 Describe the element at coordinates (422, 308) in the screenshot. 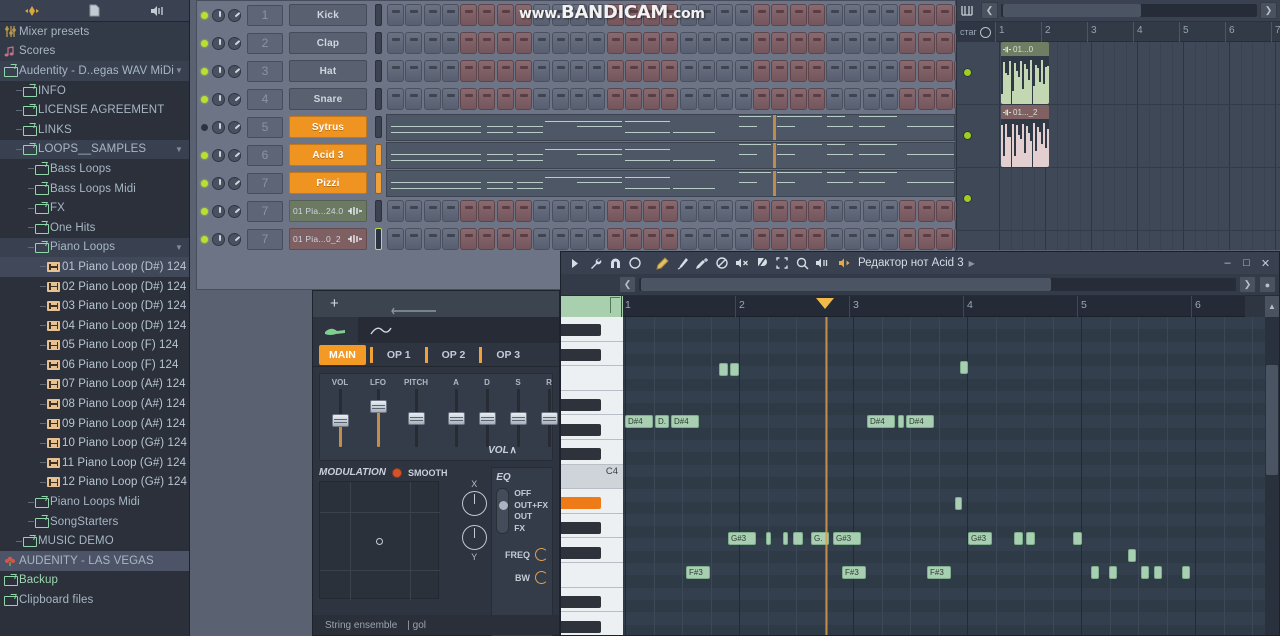

I see `drag-handle` at that location.